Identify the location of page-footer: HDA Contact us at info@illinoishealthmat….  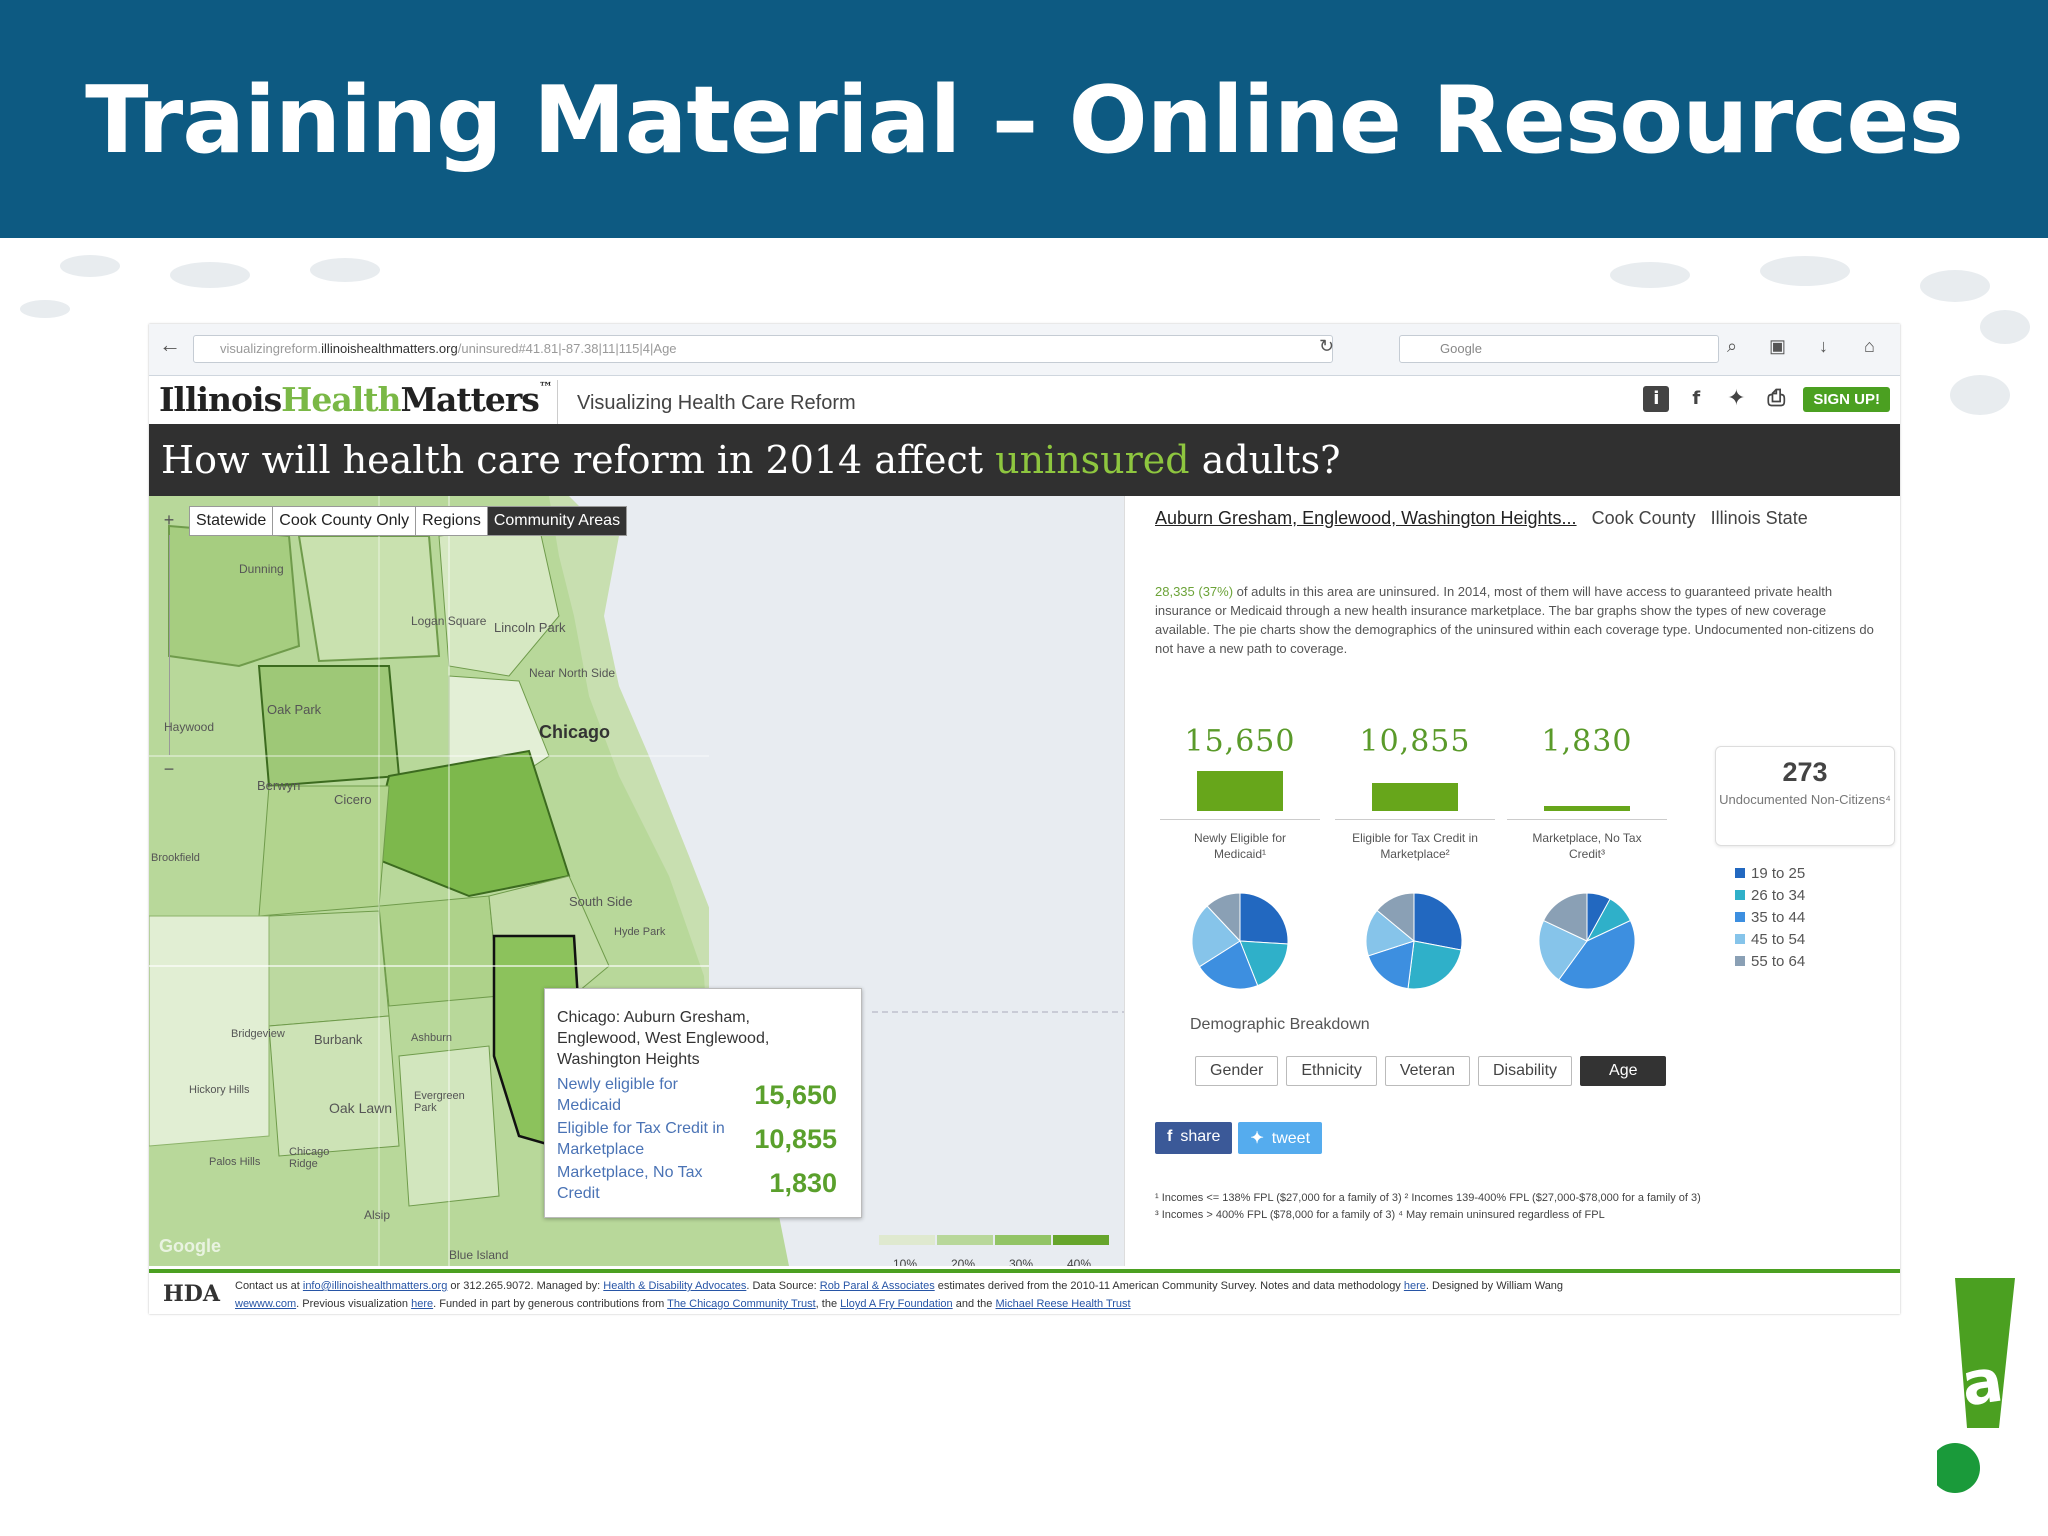
(1024, 1291).